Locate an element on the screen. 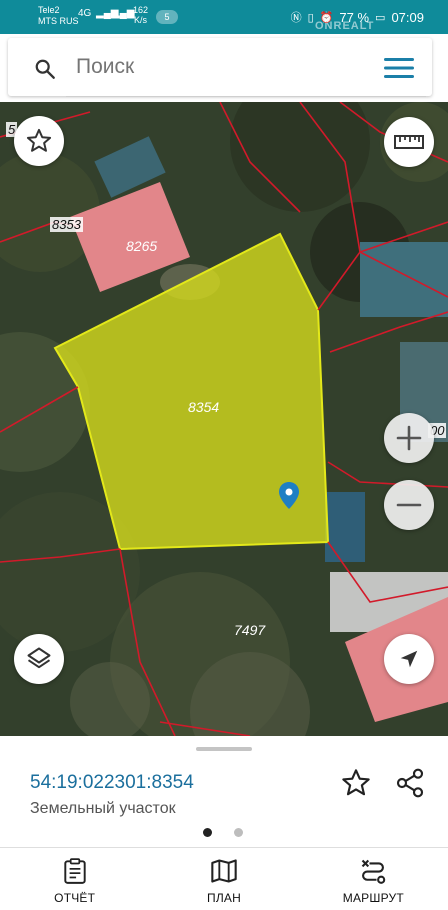  nav-item-report: ОТЧЁТ is located at coordinates (74, 879).